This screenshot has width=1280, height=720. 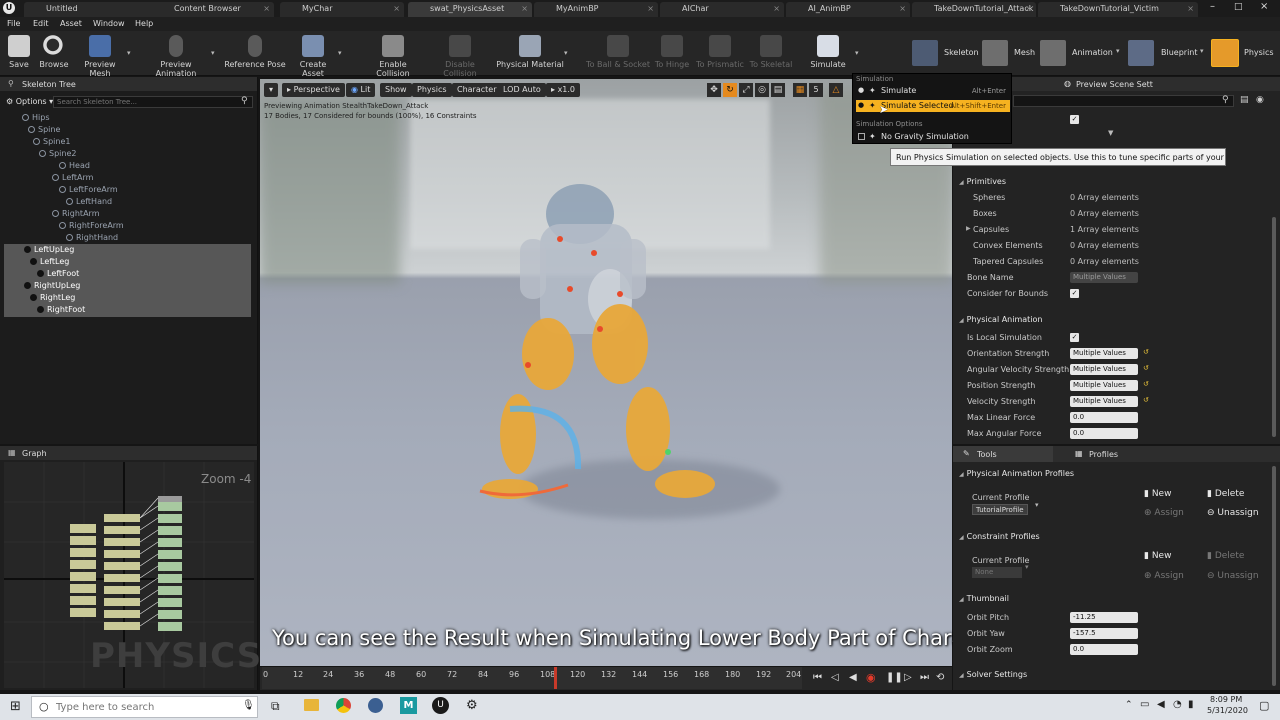 What do you see at coordinates (853, 677) in the screenshot?
I see `play-reverse-icon: ◀` at bounding box center [853, 677].